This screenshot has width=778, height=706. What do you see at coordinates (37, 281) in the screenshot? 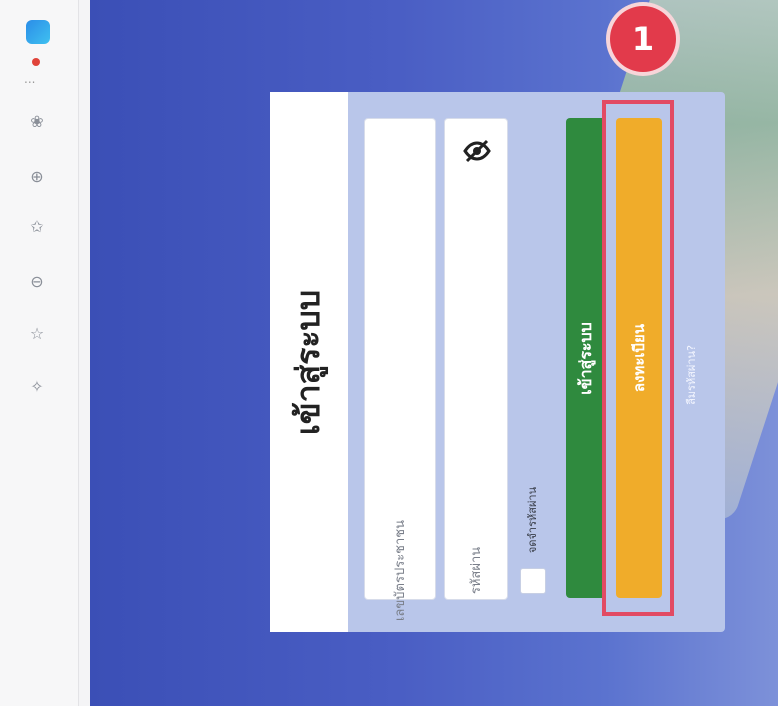
I see `favorites-icon: ⊖` at bounding box center [37, 281].